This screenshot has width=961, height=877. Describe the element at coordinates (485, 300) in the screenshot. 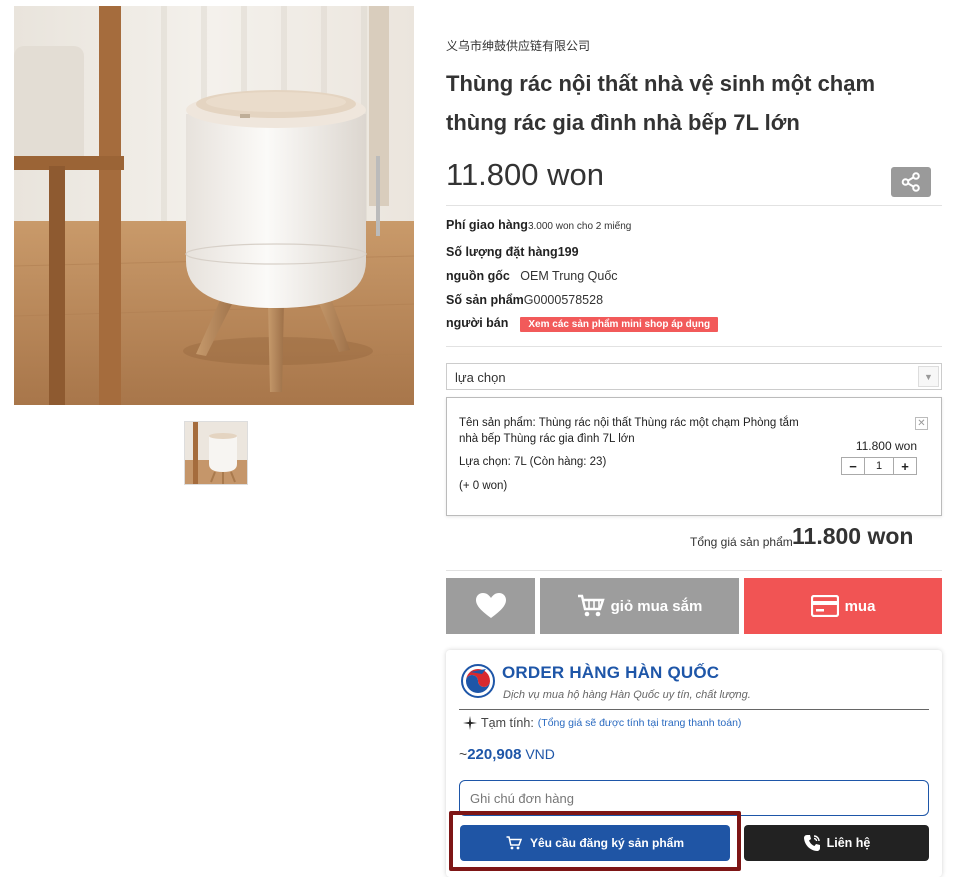

I see `product-no-label: Số sản phẩm` at that location.